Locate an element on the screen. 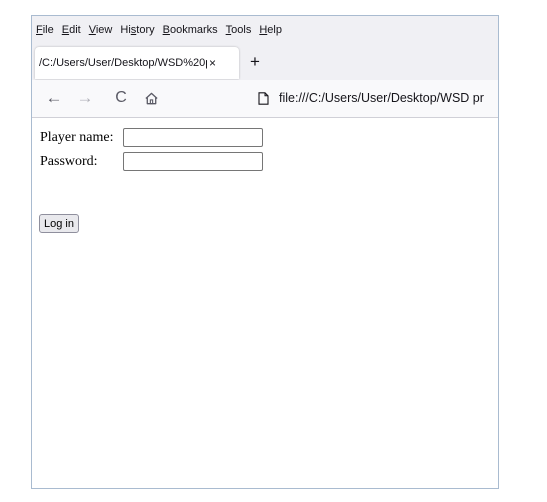 This screenshot has height=502, width=547. tab-title: /C:/Users/User/Desktop/WSD%20pr is located at coordinates (123, 63).